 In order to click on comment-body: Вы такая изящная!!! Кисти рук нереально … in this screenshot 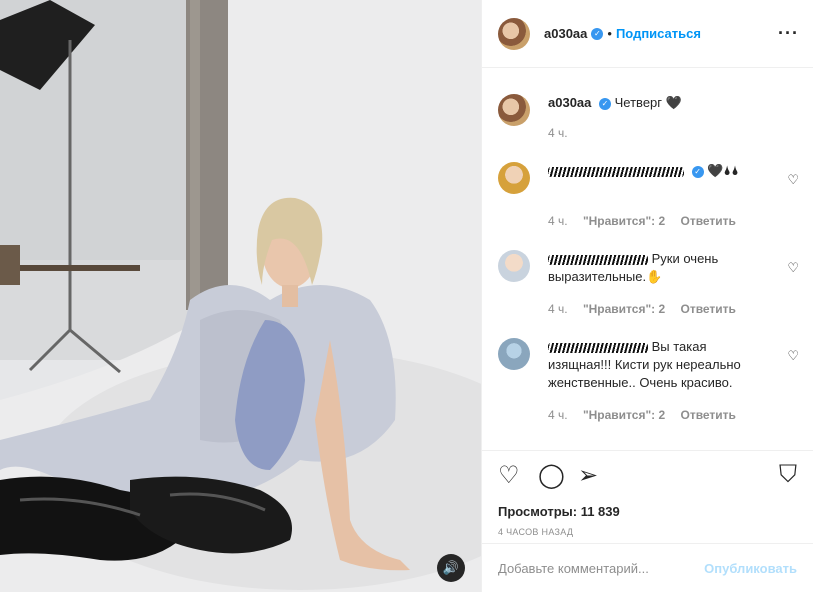, I will do `click(658, 365)`.